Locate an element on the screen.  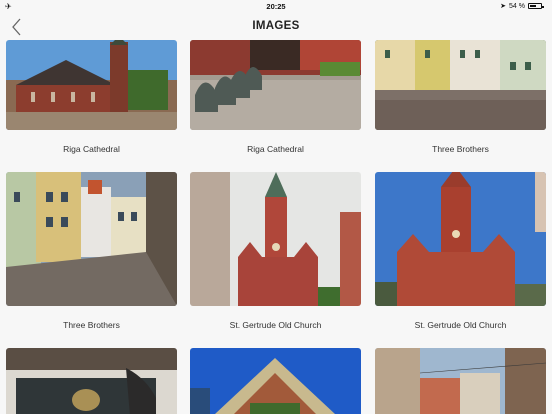
page-title: IMAGES is located at coordinates (276, 26).